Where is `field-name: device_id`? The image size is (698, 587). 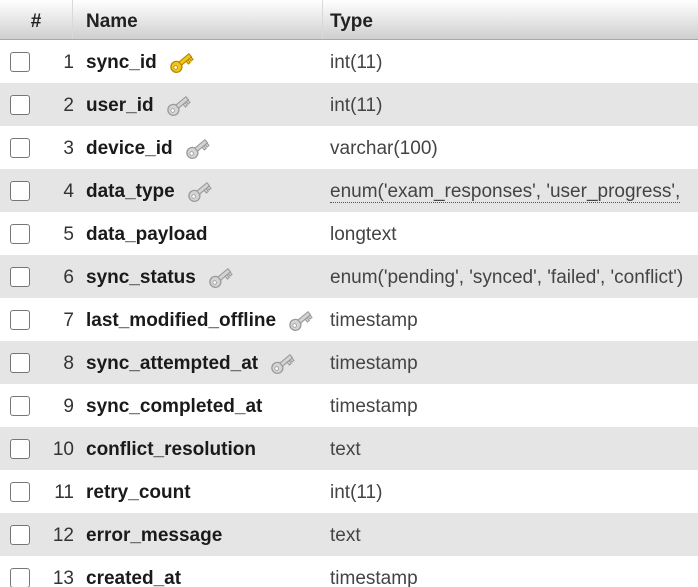
field-name: device_id is located at coordinates (148, 148).